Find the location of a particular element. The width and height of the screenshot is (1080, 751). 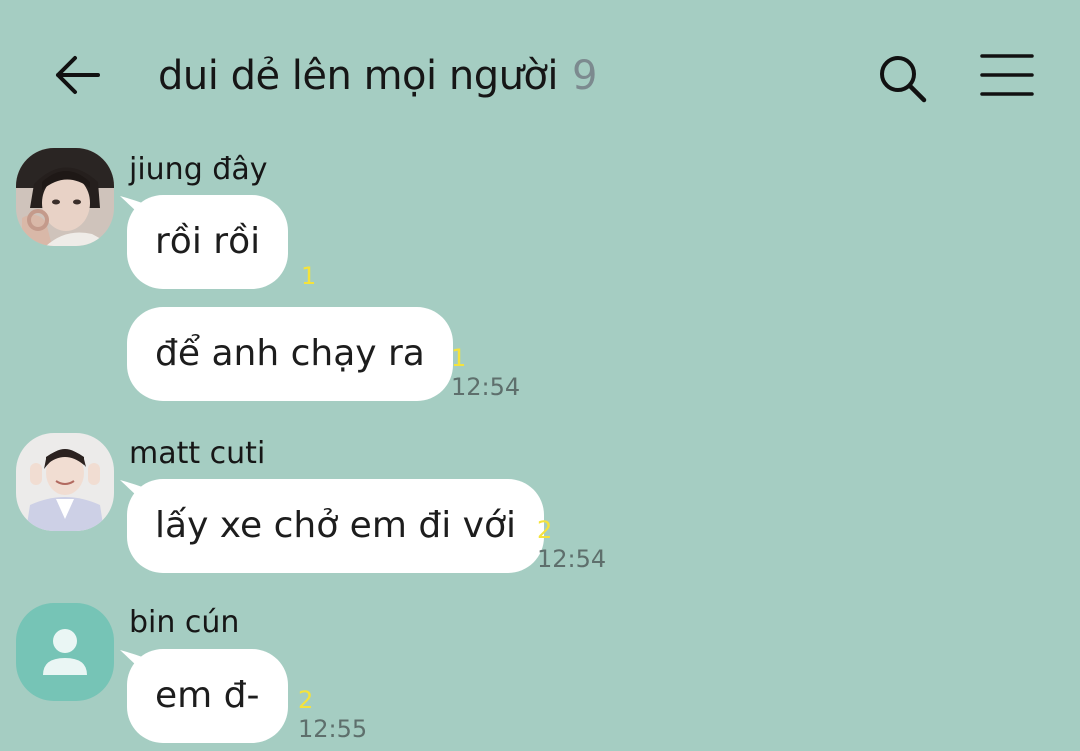

message-bubble: rồi rồi is located at coordinates (208, 242).